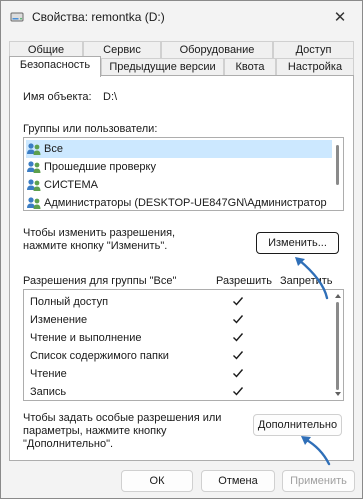  Describe the element at coordinates (90, 129) in the screenshot. I see `groups-label: Группы или пользователи:` at that location.